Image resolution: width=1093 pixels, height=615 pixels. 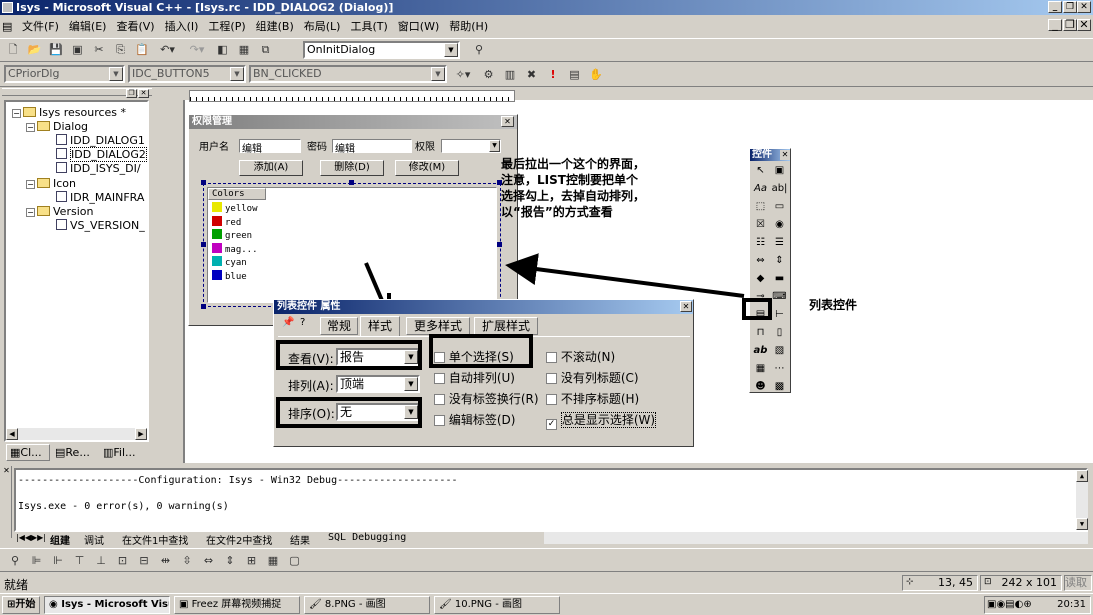 I want to click on function-combo: OnInitDialog ▼, so click(x=381, y=50).